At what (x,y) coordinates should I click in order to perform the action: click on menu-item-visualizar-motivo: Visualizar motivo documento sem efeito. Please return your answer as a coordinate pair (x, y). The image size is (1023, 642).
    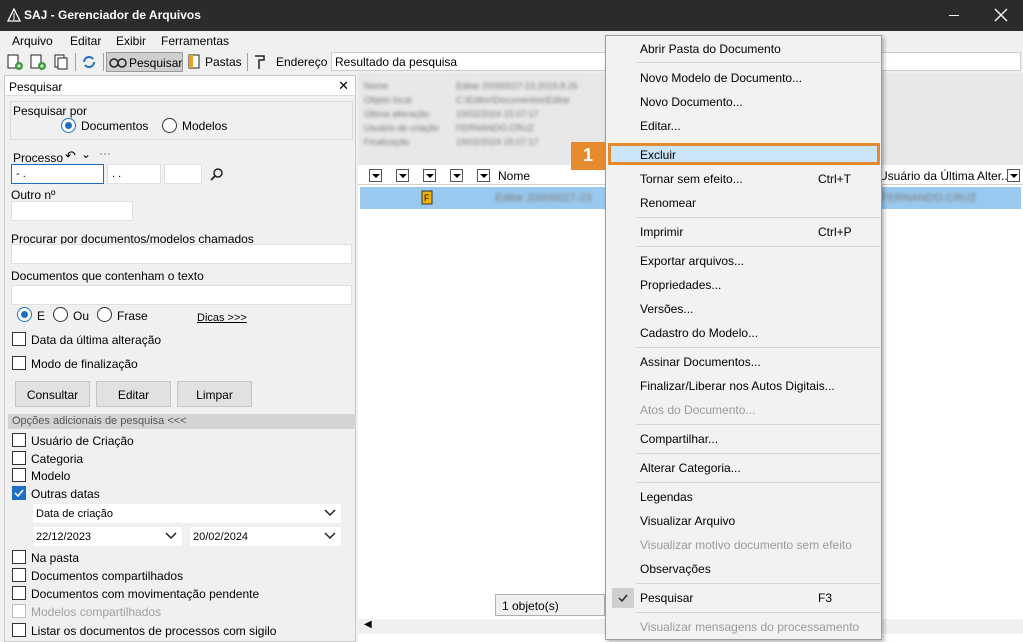
    Looking at the image, I should click on (746, 545).